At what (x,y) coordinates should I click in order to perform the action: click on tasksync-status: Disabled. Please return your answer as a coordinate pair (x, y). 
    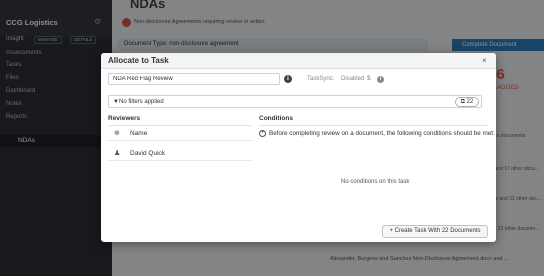
    Looking at the image, I should click on (353, 79).